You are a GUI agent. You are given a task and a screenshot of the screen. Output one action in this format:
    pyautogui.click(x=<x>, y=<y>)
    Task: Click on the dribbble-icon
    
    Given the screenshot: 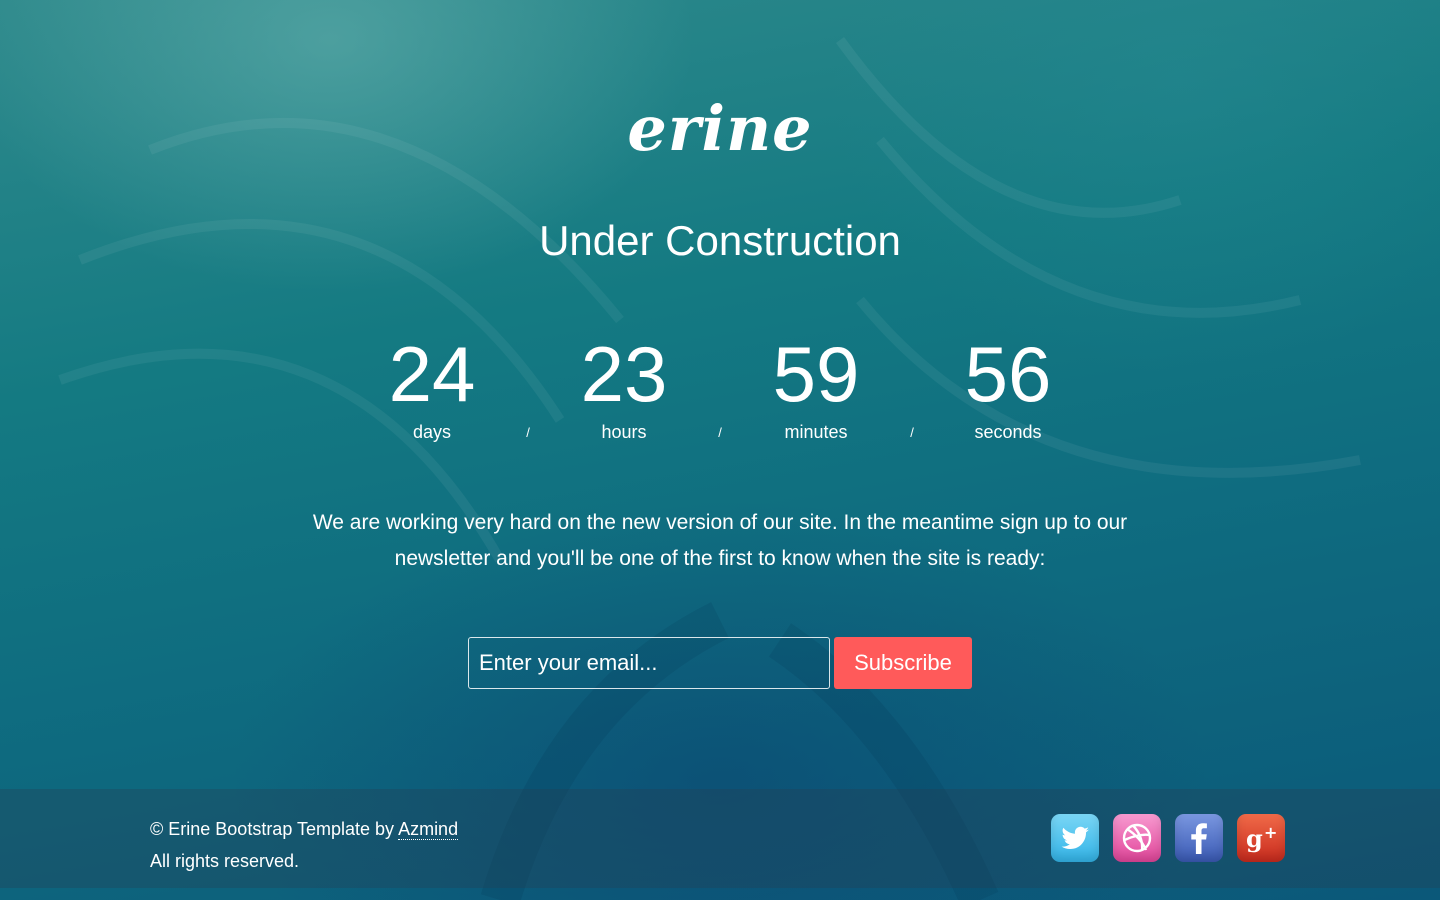 What is the action you would take?
    pyautogui.click(x=1137, y=838)
    